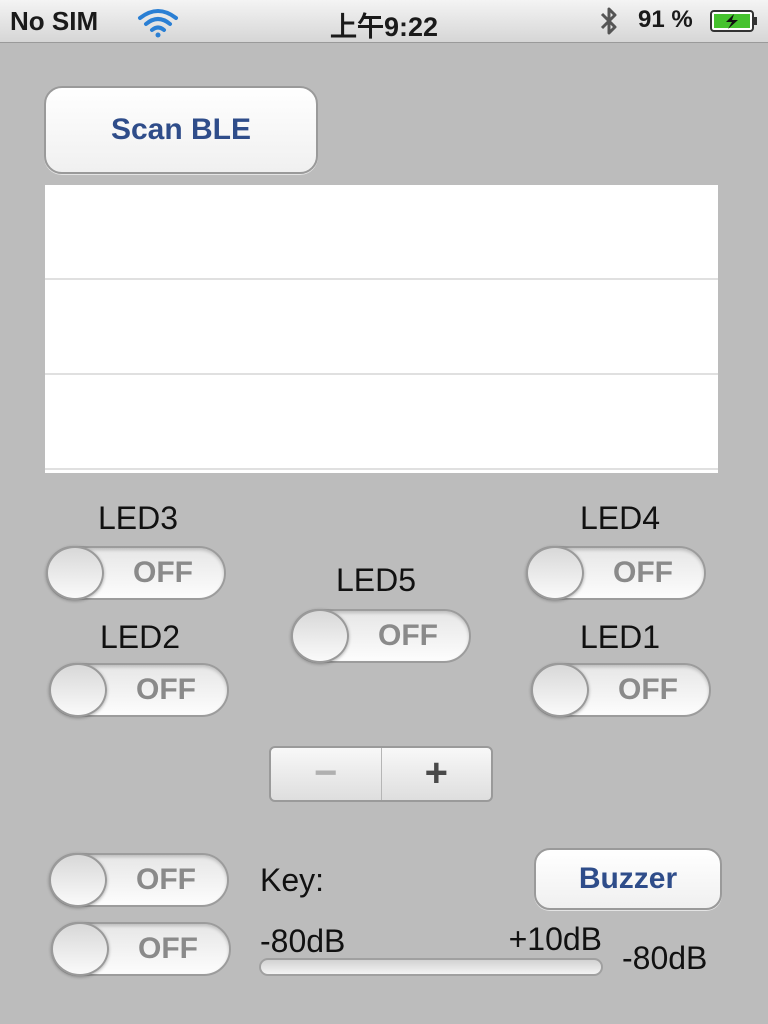 The image size is (768, 1024). I want to click on battery-percent: 91 %, so click(665, 19).